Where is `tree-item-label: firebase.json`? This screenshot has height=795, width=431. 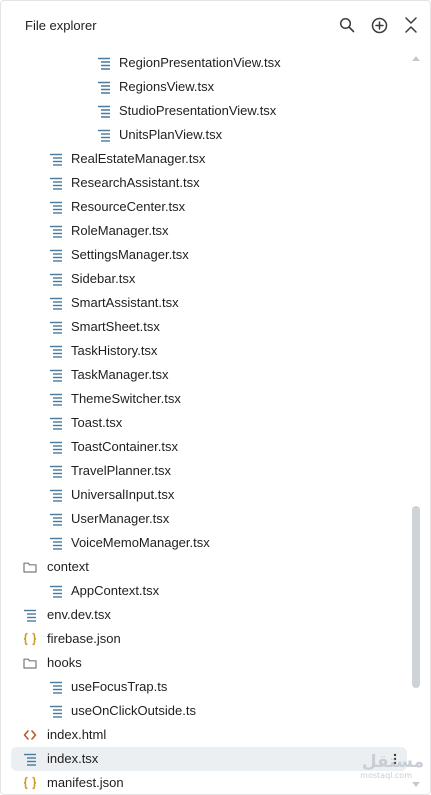
tree-item-label: firebase.json is located at coordinates (84, 638).